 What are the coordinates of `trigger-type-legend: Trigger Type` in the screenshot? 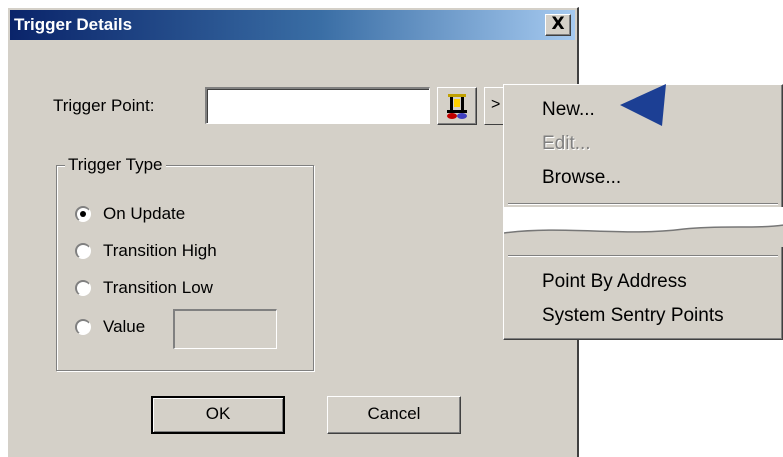 It's located at (115, 165).